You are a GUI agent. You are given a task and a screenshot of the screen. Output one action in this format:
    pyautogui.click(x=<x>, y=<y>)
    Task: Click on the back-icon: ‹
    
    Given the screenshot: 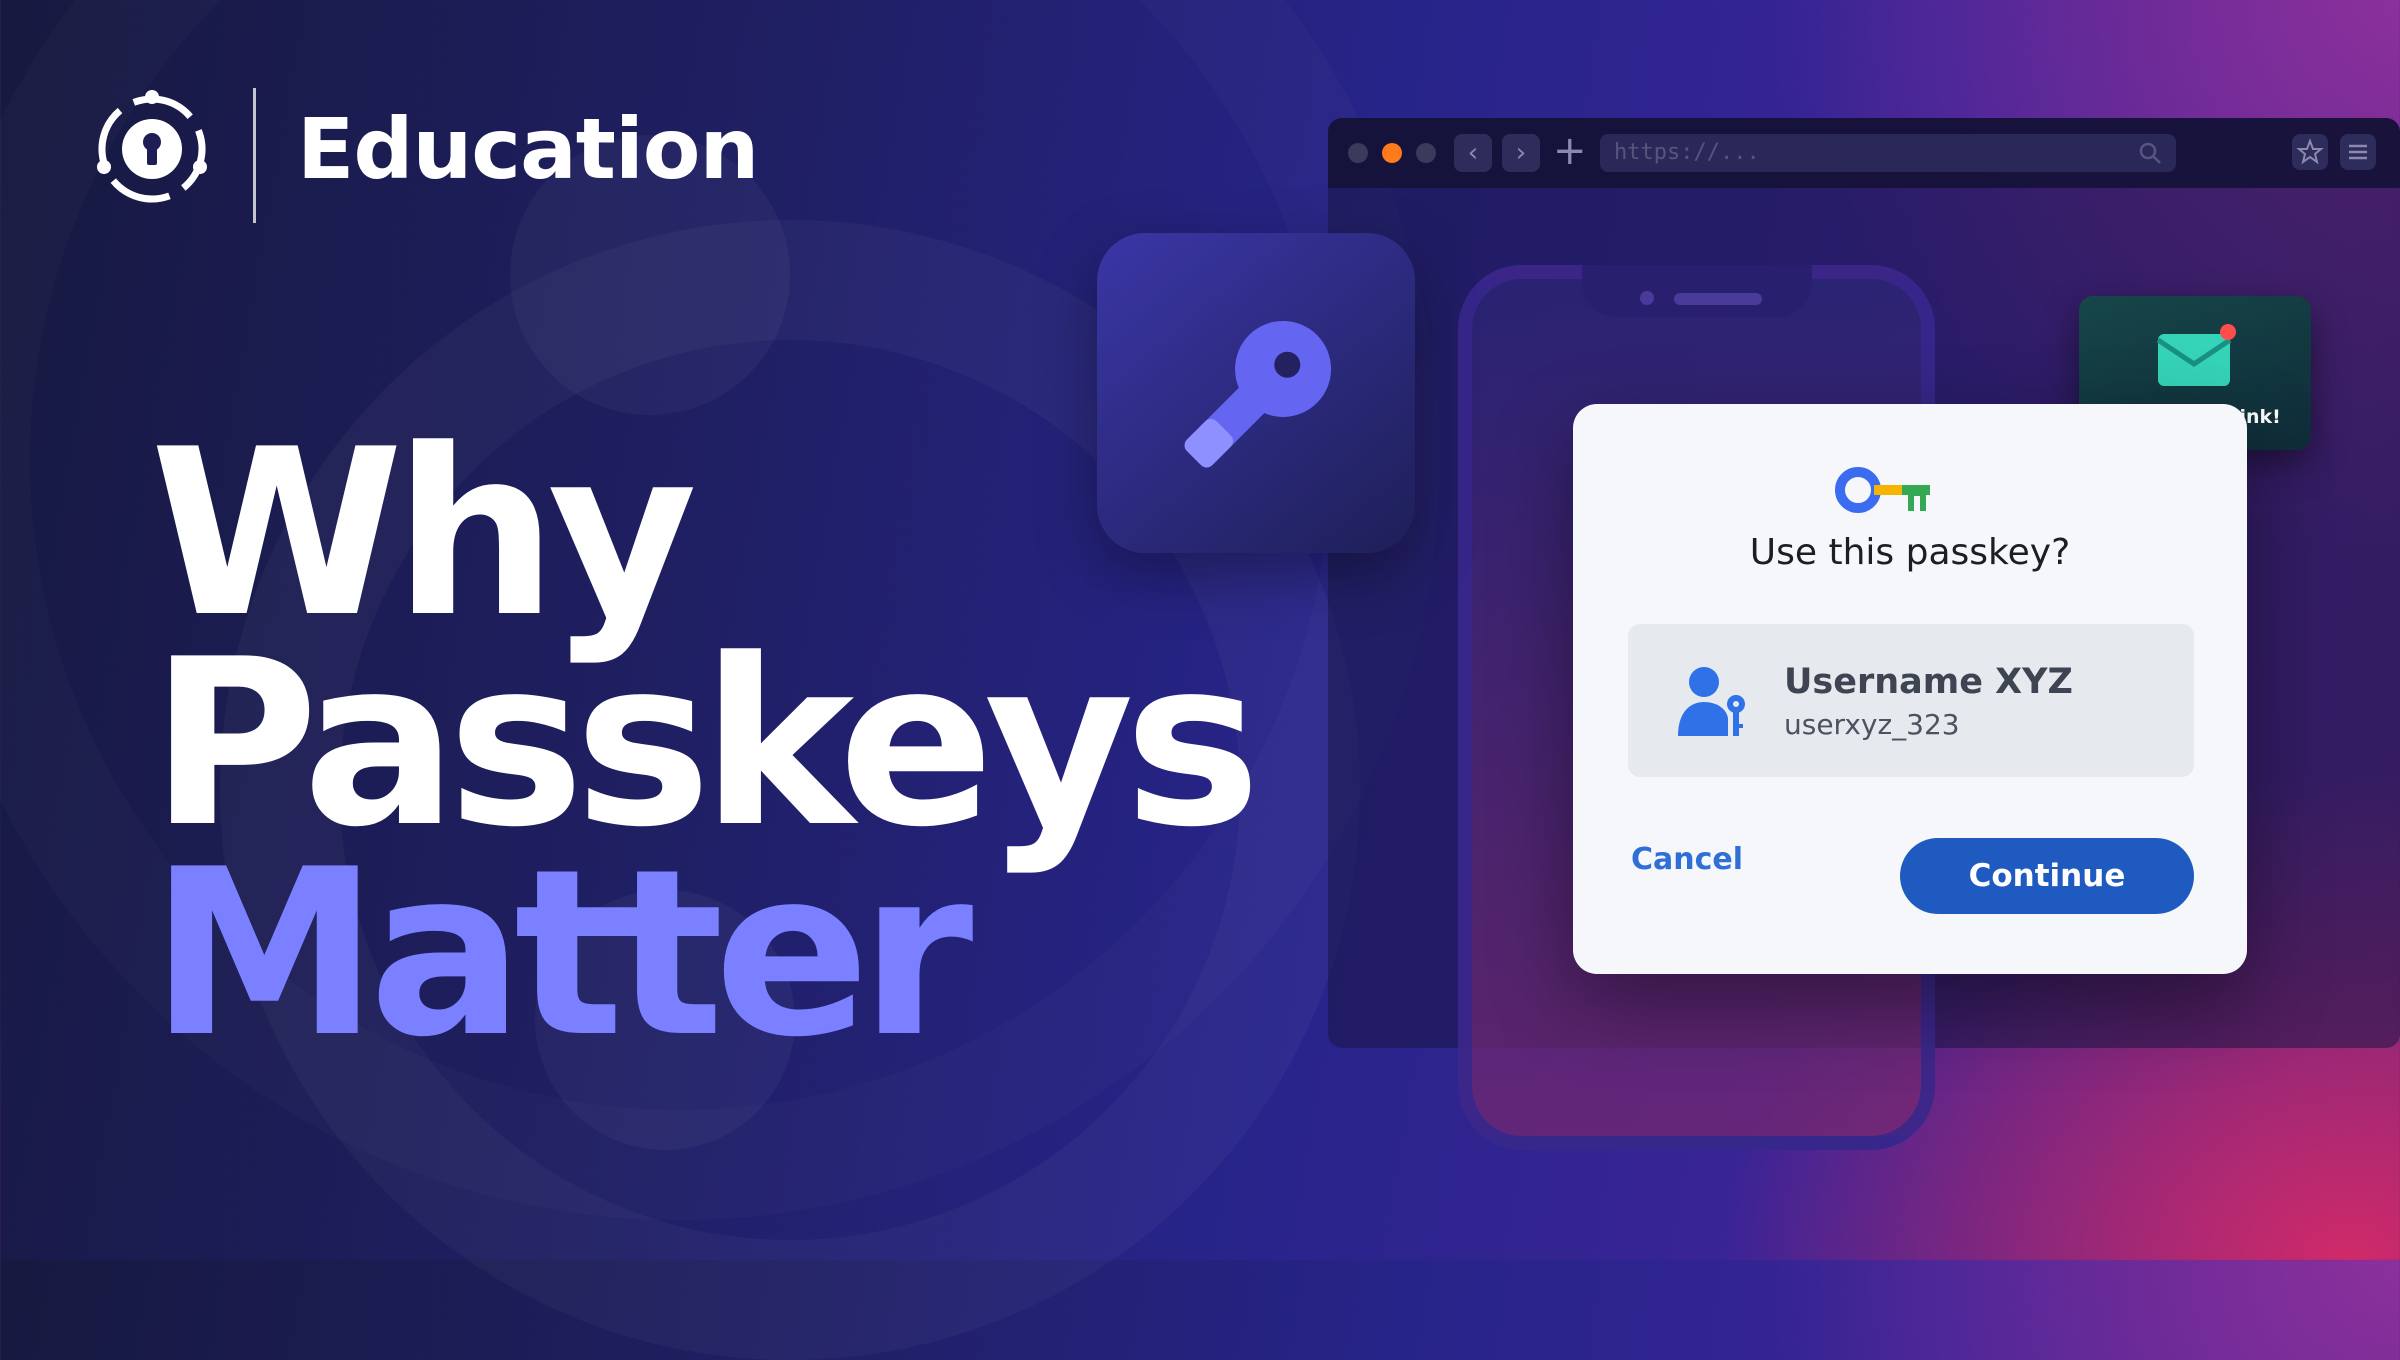 What is the action you would take?
    pyautogui.click(x=1473, y=153)
    